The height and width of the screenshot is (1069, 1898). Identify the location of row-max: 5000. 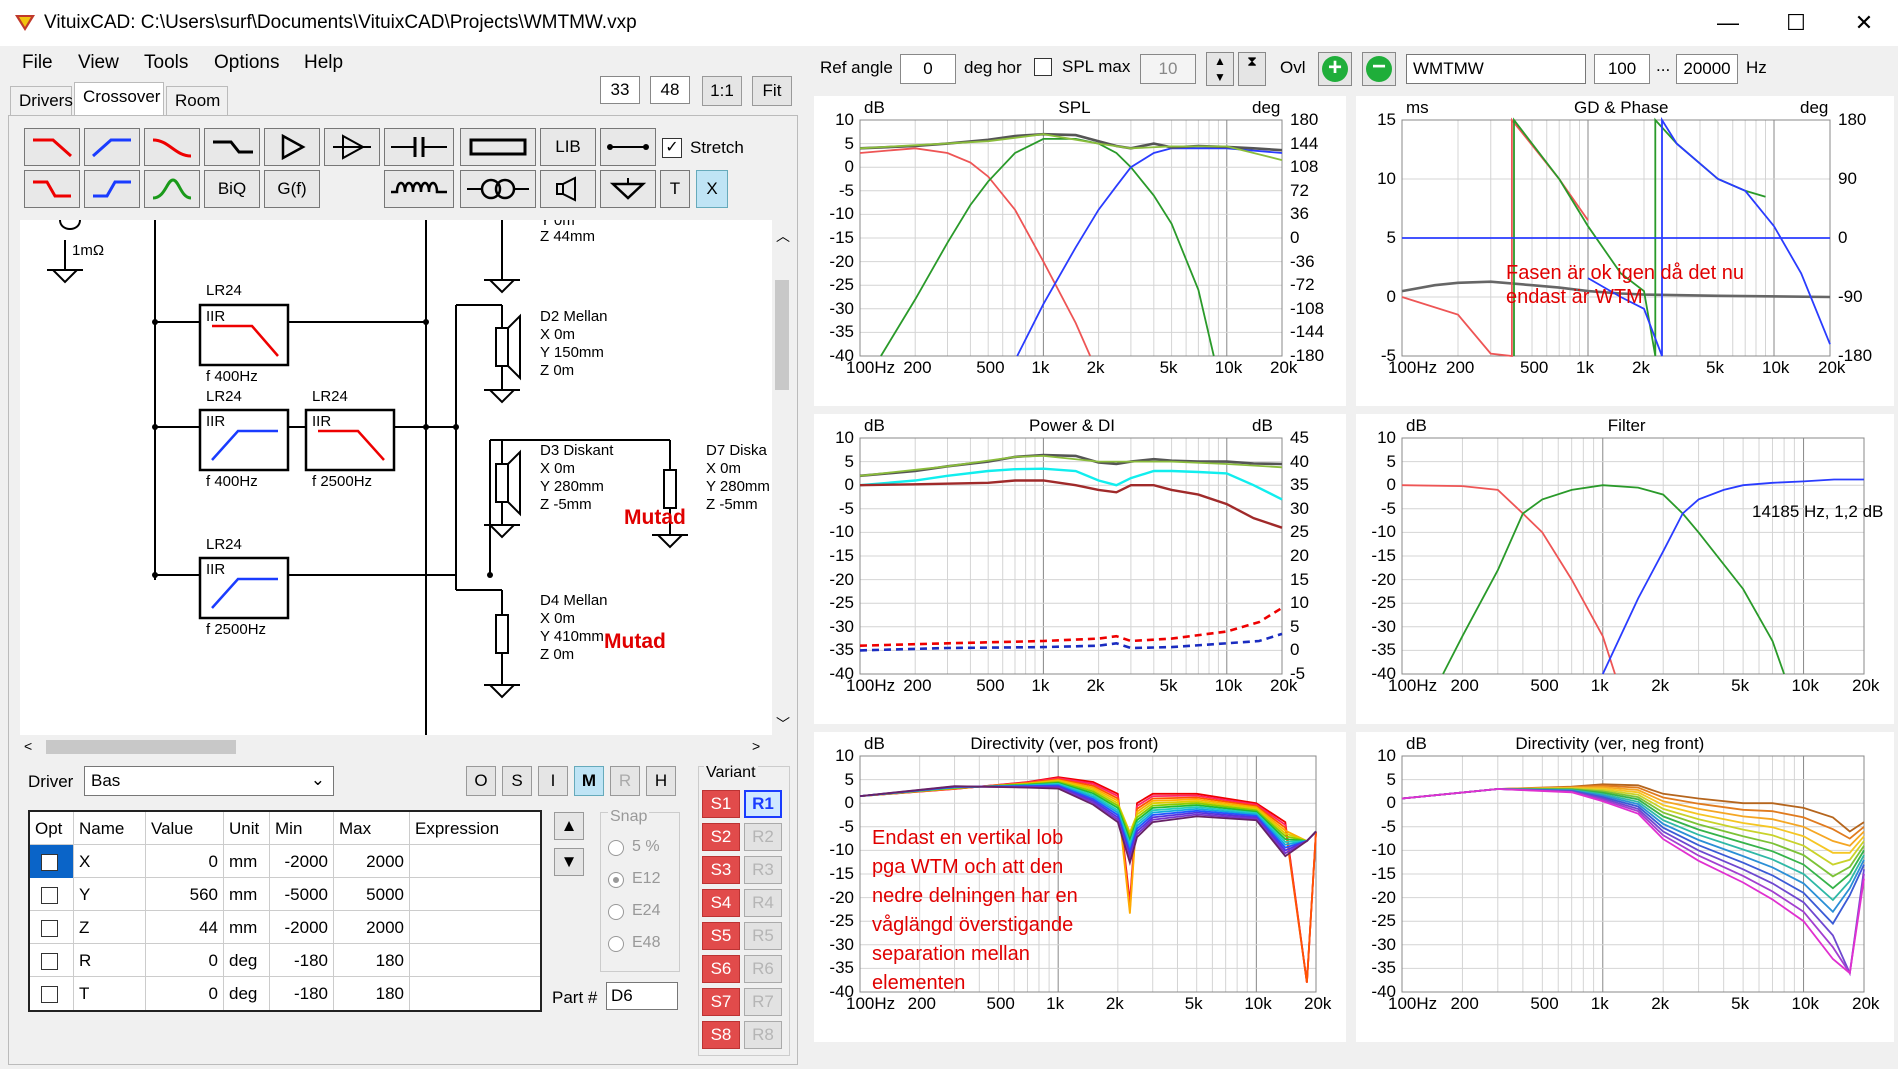
(372, 894).